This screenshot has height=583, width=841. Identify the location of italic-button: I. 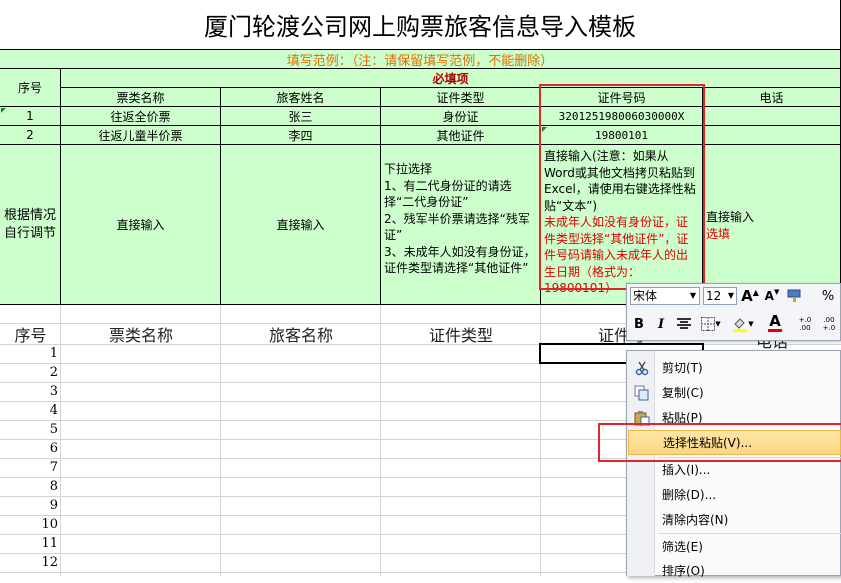
(661, 324).